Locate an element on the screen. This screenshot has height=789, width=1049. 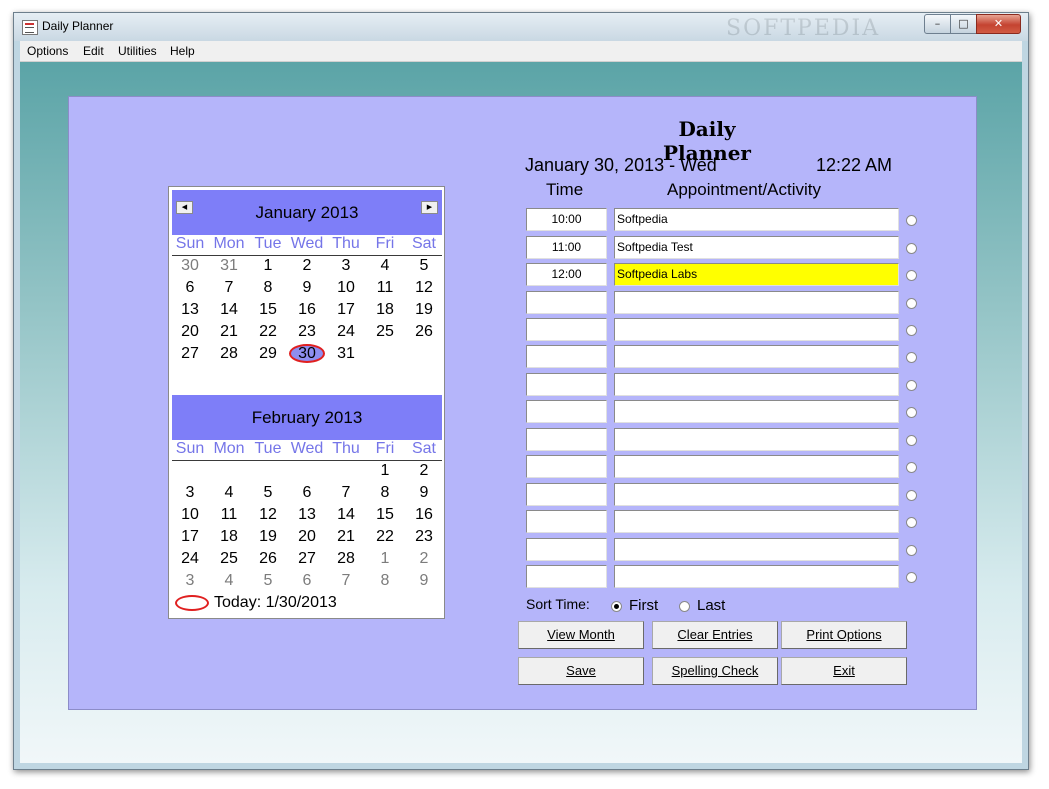
appointment-field: Softpedia Labs is located at coordinates (756, 274).